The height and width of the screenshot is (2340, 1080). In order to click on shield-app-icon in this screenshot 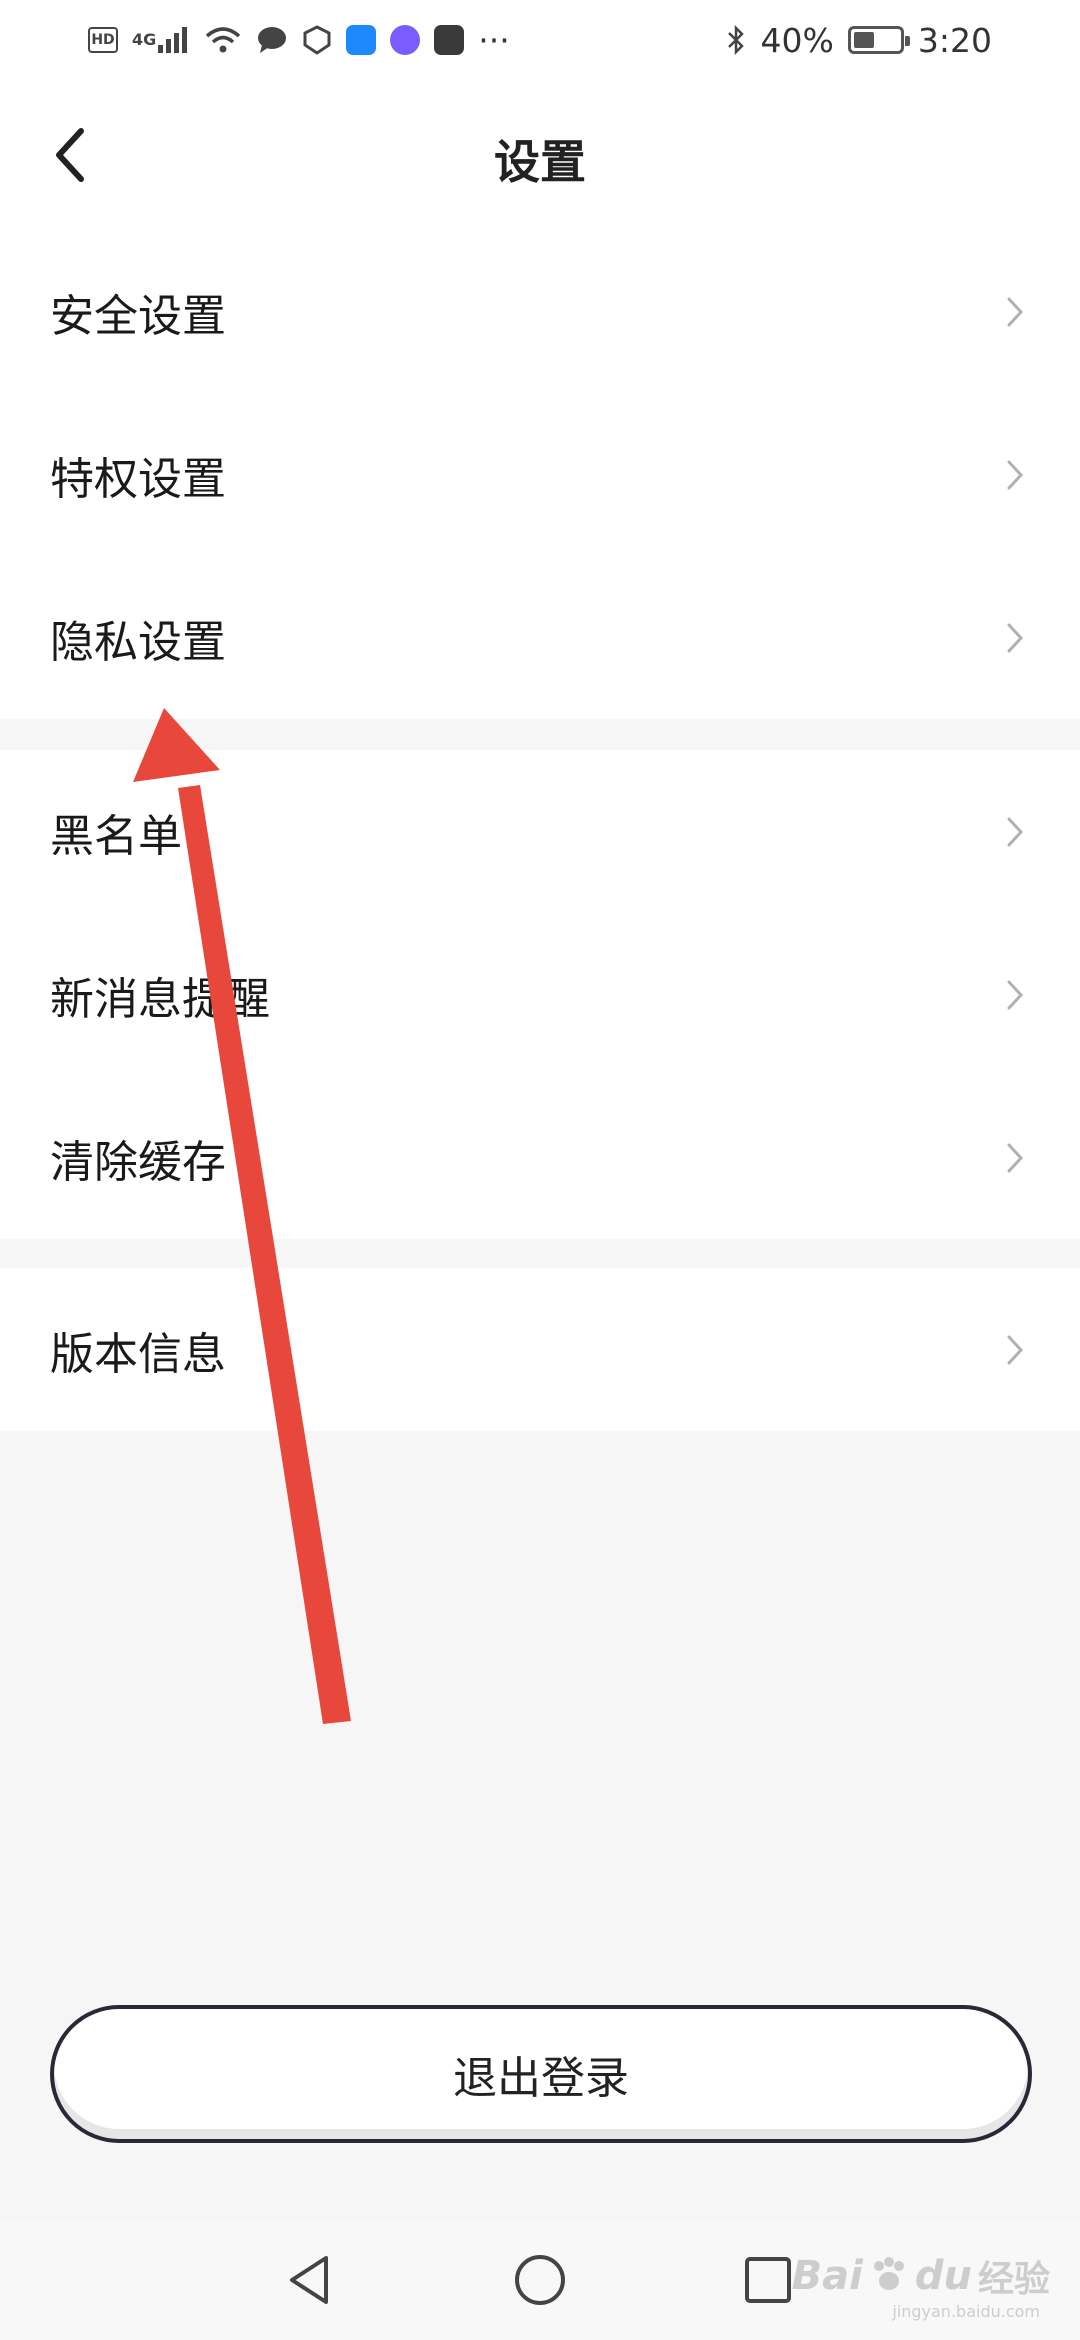, I will do `click(317, 40)`.